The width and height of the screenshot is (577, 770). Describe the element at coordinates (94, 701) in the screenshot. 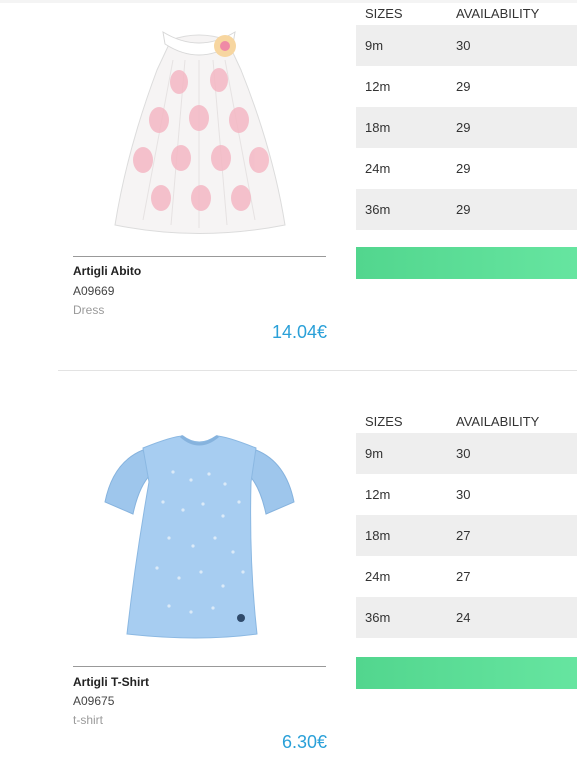

I see `product-code: A09675` at that location.